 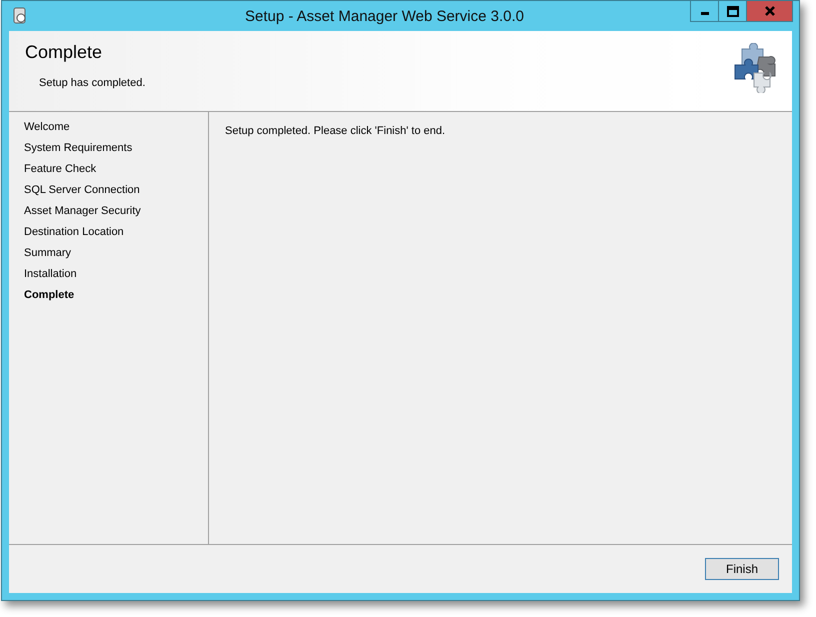 What do you see at coordinates (20, 16) in the screenshot?
I see `installer-icon` at bounding box center [20, 16].